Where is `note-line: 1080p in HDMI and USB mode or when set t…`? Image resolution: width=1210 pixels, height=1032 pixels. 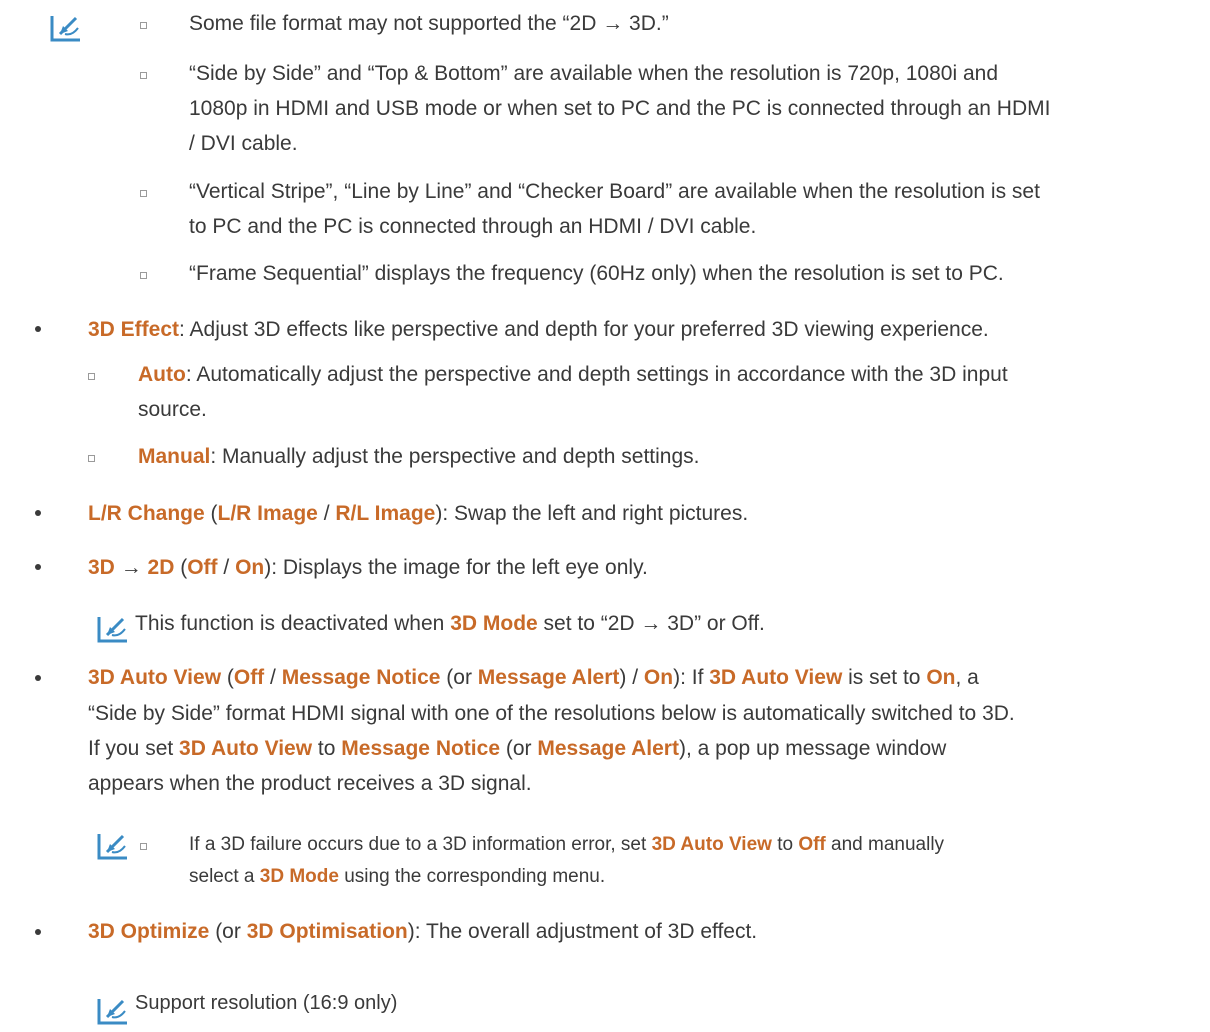 note-line: 1080p in HDMI and USB mode or when set t… is located at coordinates (620, 108).